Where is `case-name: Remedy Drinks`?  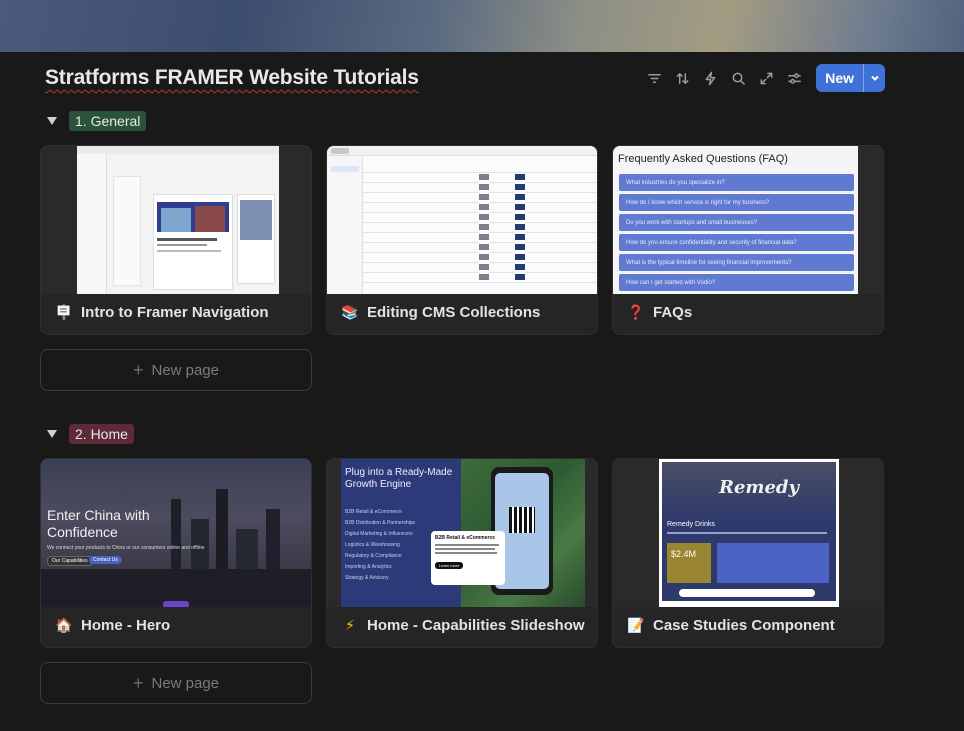
case-name: Remedy Drinks is located at coordinates (691, 524).